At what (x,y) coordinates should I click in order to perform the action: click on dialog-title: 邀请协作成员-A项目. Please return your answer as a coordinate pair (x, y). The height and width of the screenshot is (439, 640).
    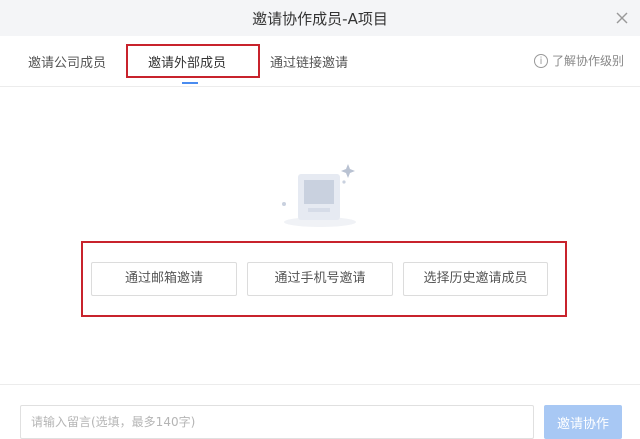
    Looking at the image, I should click on (320, 19).